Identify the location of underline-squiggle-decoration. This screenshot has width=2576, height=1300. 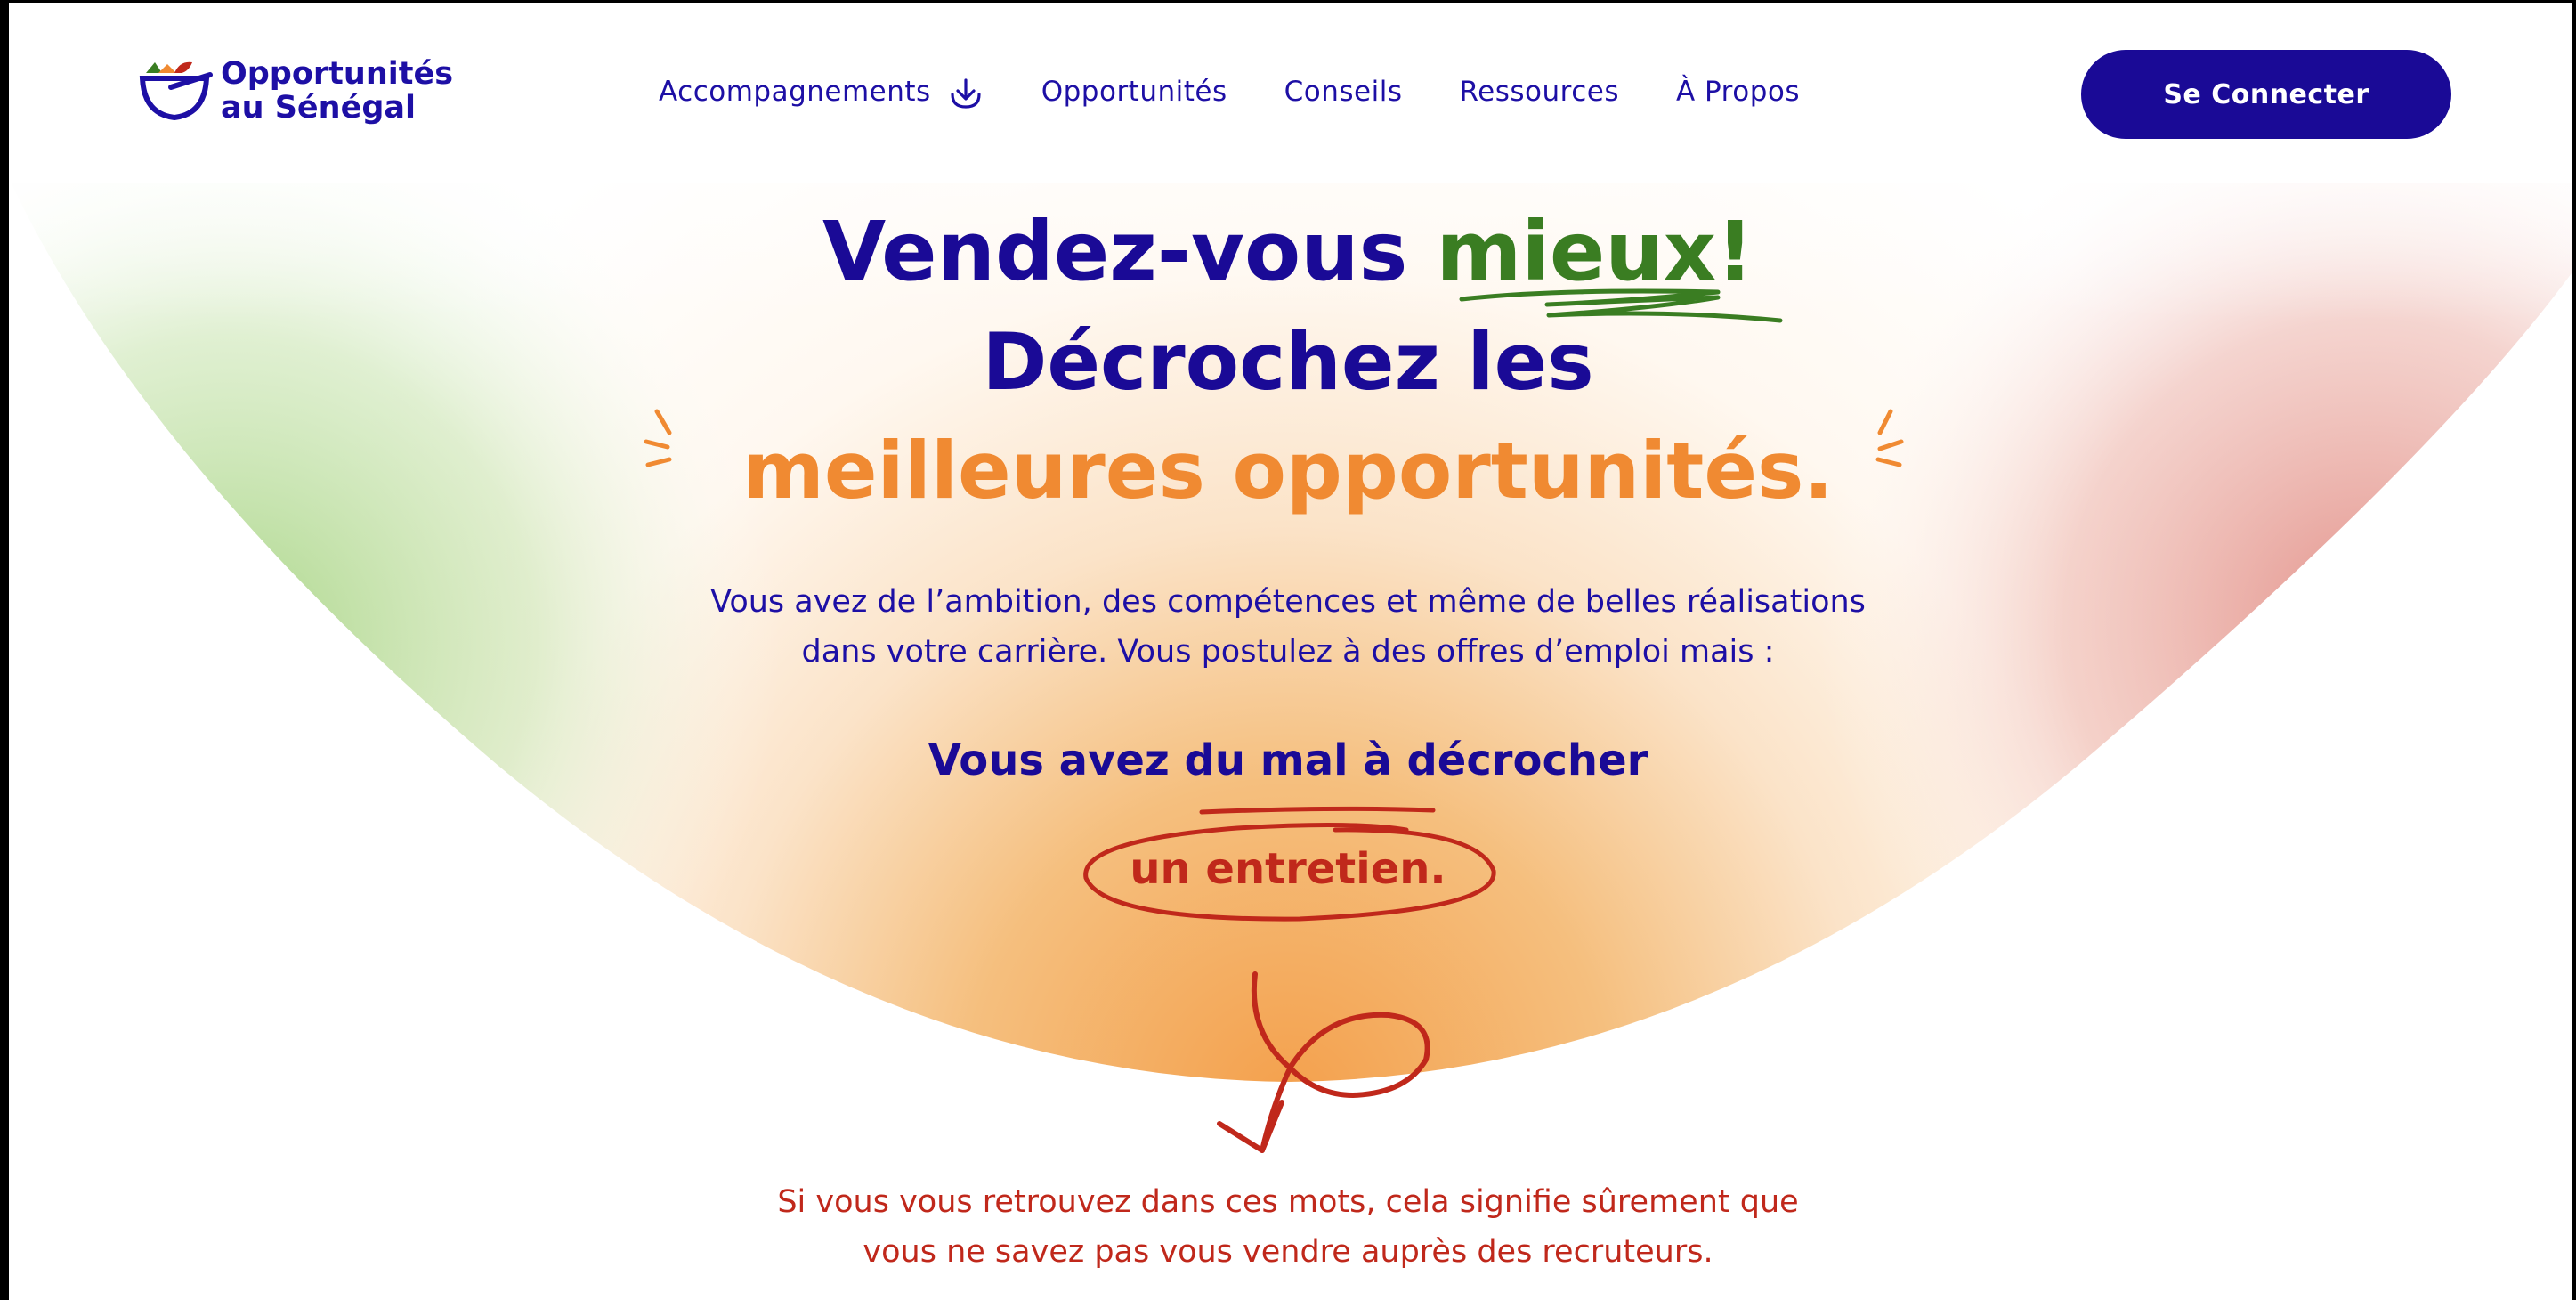
(1621, 305).